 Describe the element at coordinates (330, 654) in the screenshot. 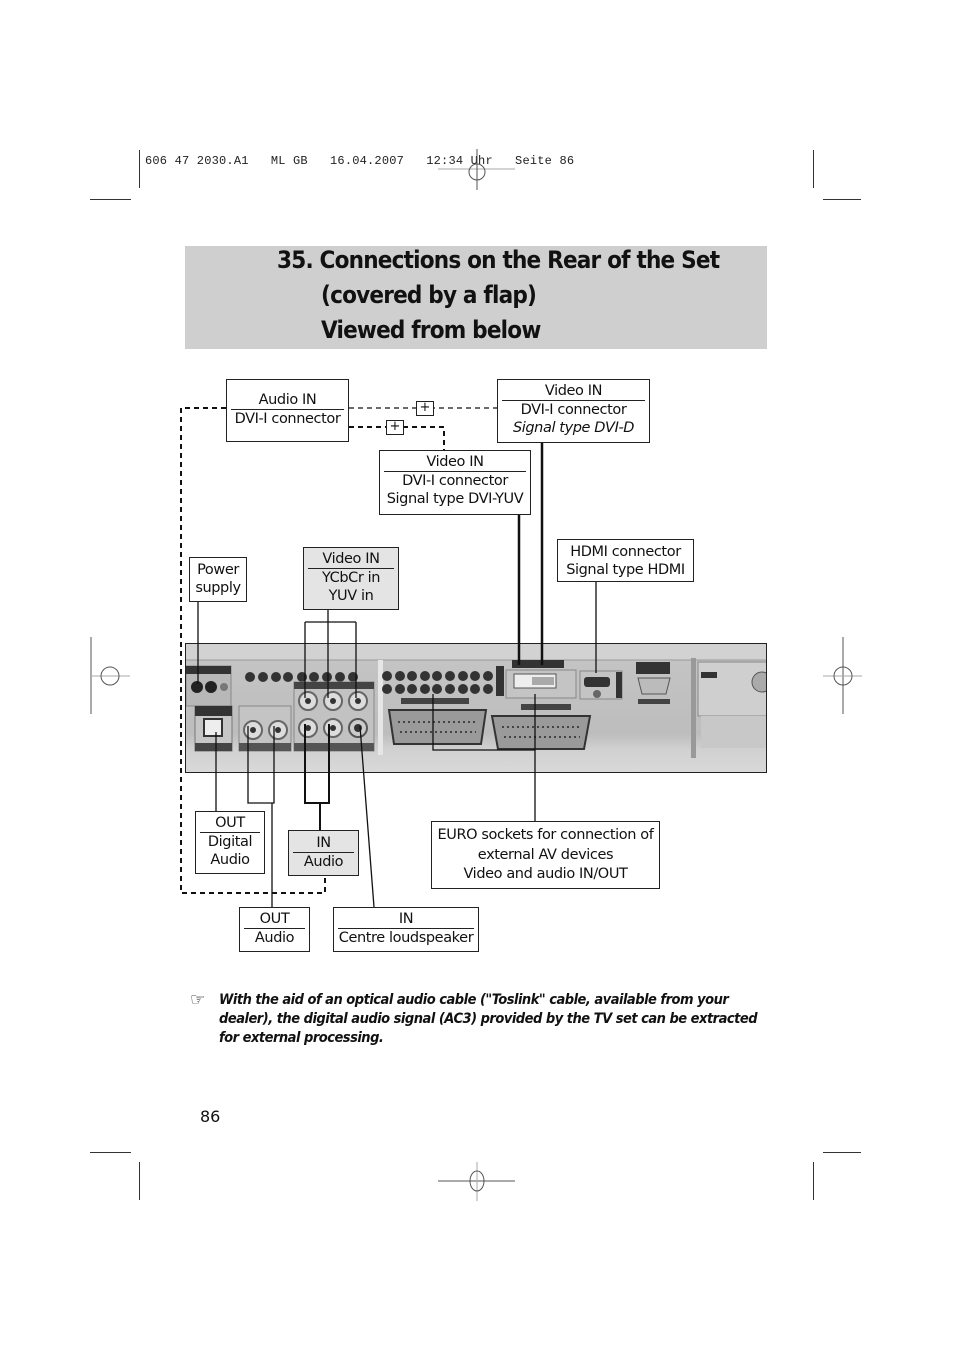

I see `line-ycbcr` at that location.